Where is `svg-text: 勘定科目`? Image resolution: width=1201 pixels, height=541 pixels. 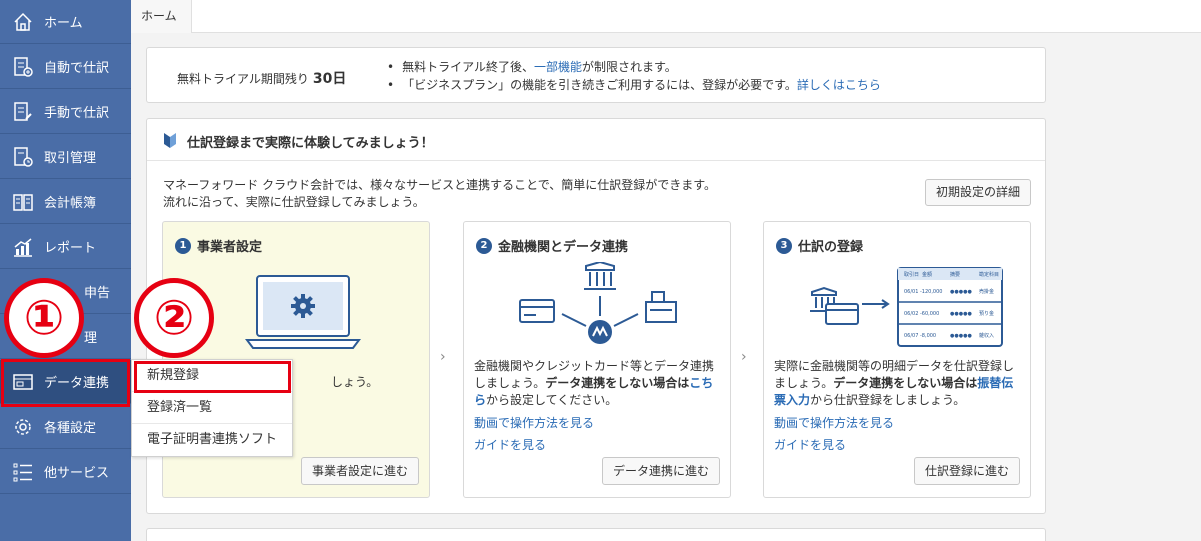
svg-text: 勘定科目 is located at coordinates (989, 274).